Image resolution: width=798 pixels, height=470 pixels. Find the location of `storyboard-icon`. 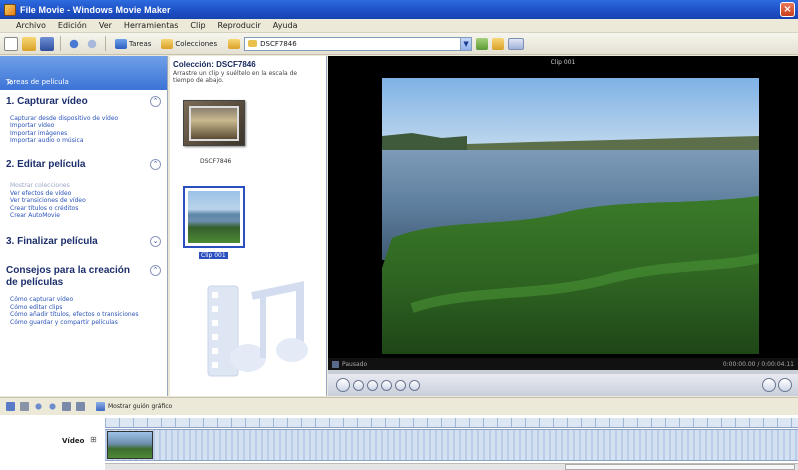

storyboard-icon is located at coordinates (100, 406).